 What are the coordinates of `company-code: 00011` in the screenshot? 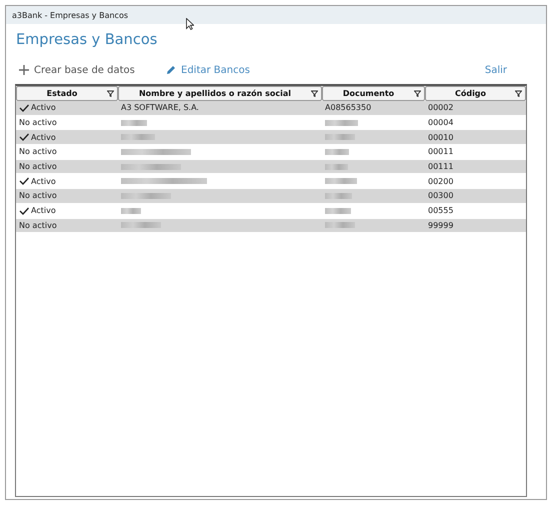 It's located at (441, 151).